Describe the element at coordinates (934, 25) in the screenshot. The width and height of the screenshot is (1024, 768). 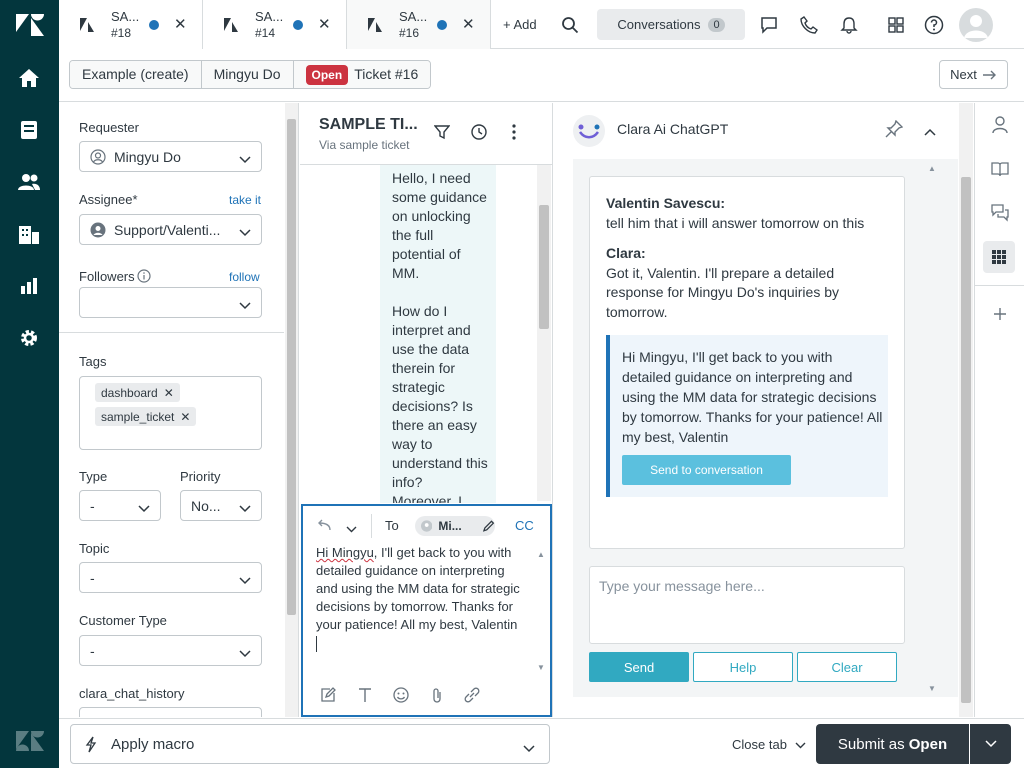
I see `help-icon` at that location.